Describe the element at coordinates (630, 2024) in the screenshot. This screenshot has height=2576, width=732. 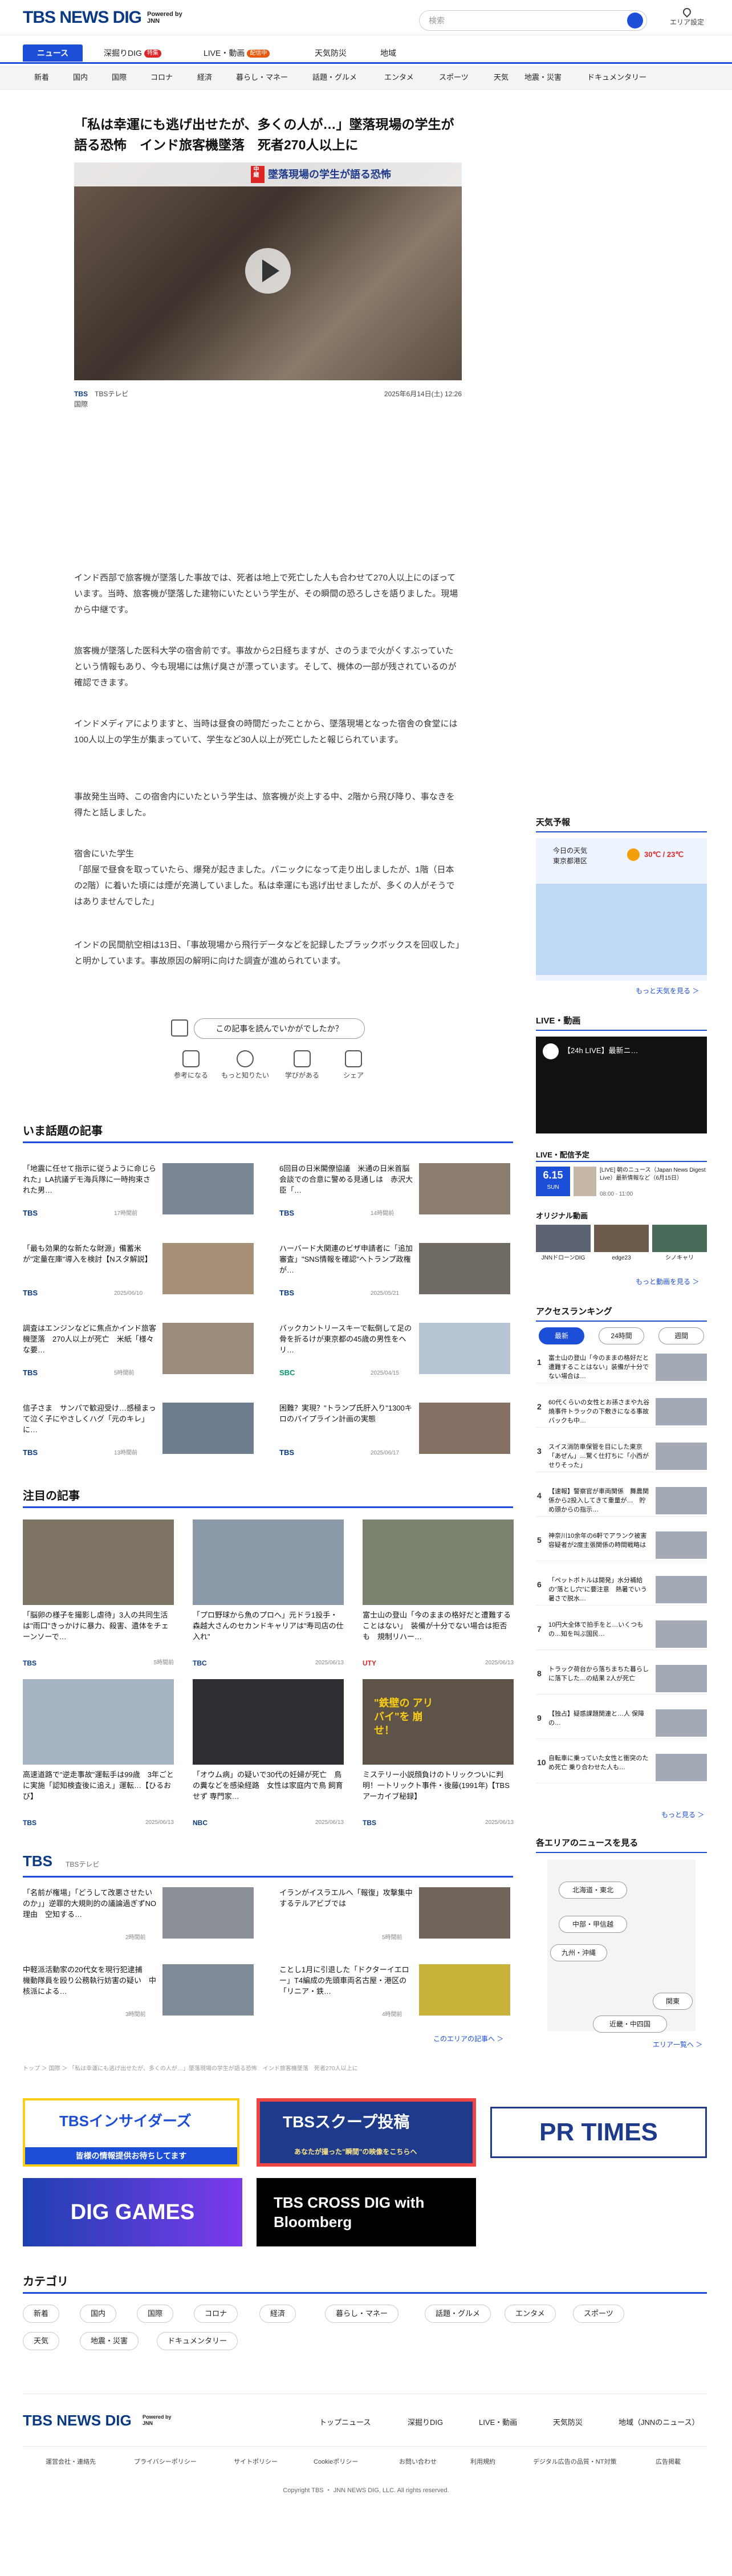
I see `area-button: 近畿・中四国` at that location.